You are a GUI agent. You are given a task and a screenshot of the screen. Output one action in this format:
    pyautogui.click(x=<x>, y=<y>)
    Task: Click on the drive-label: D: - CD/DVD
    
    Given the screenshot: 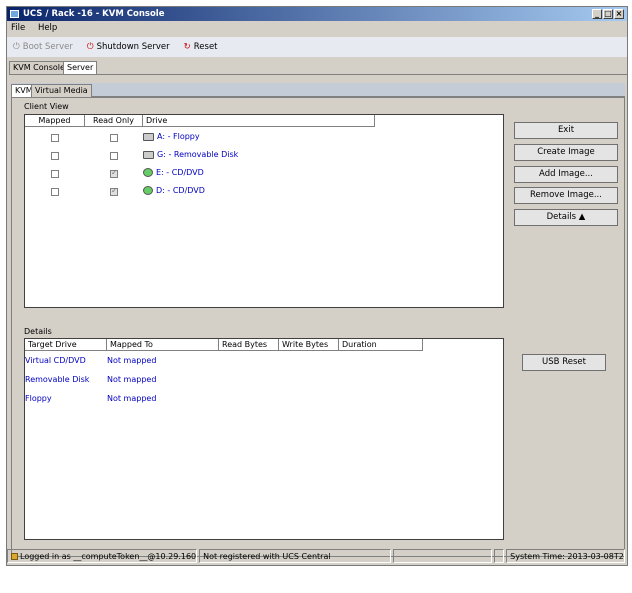 What is the action you would take?
    pyautogui.click(x=180, y=190)
    